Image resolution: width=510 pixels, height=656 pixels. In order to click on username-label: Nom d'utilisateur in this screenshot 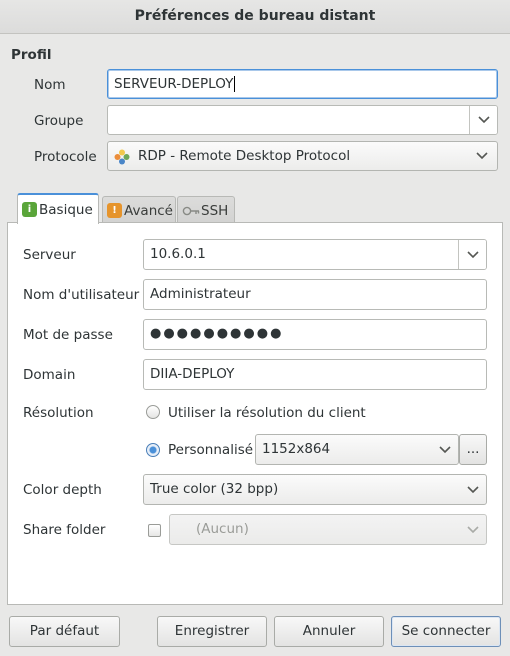, I will do `click(81, 295)`.